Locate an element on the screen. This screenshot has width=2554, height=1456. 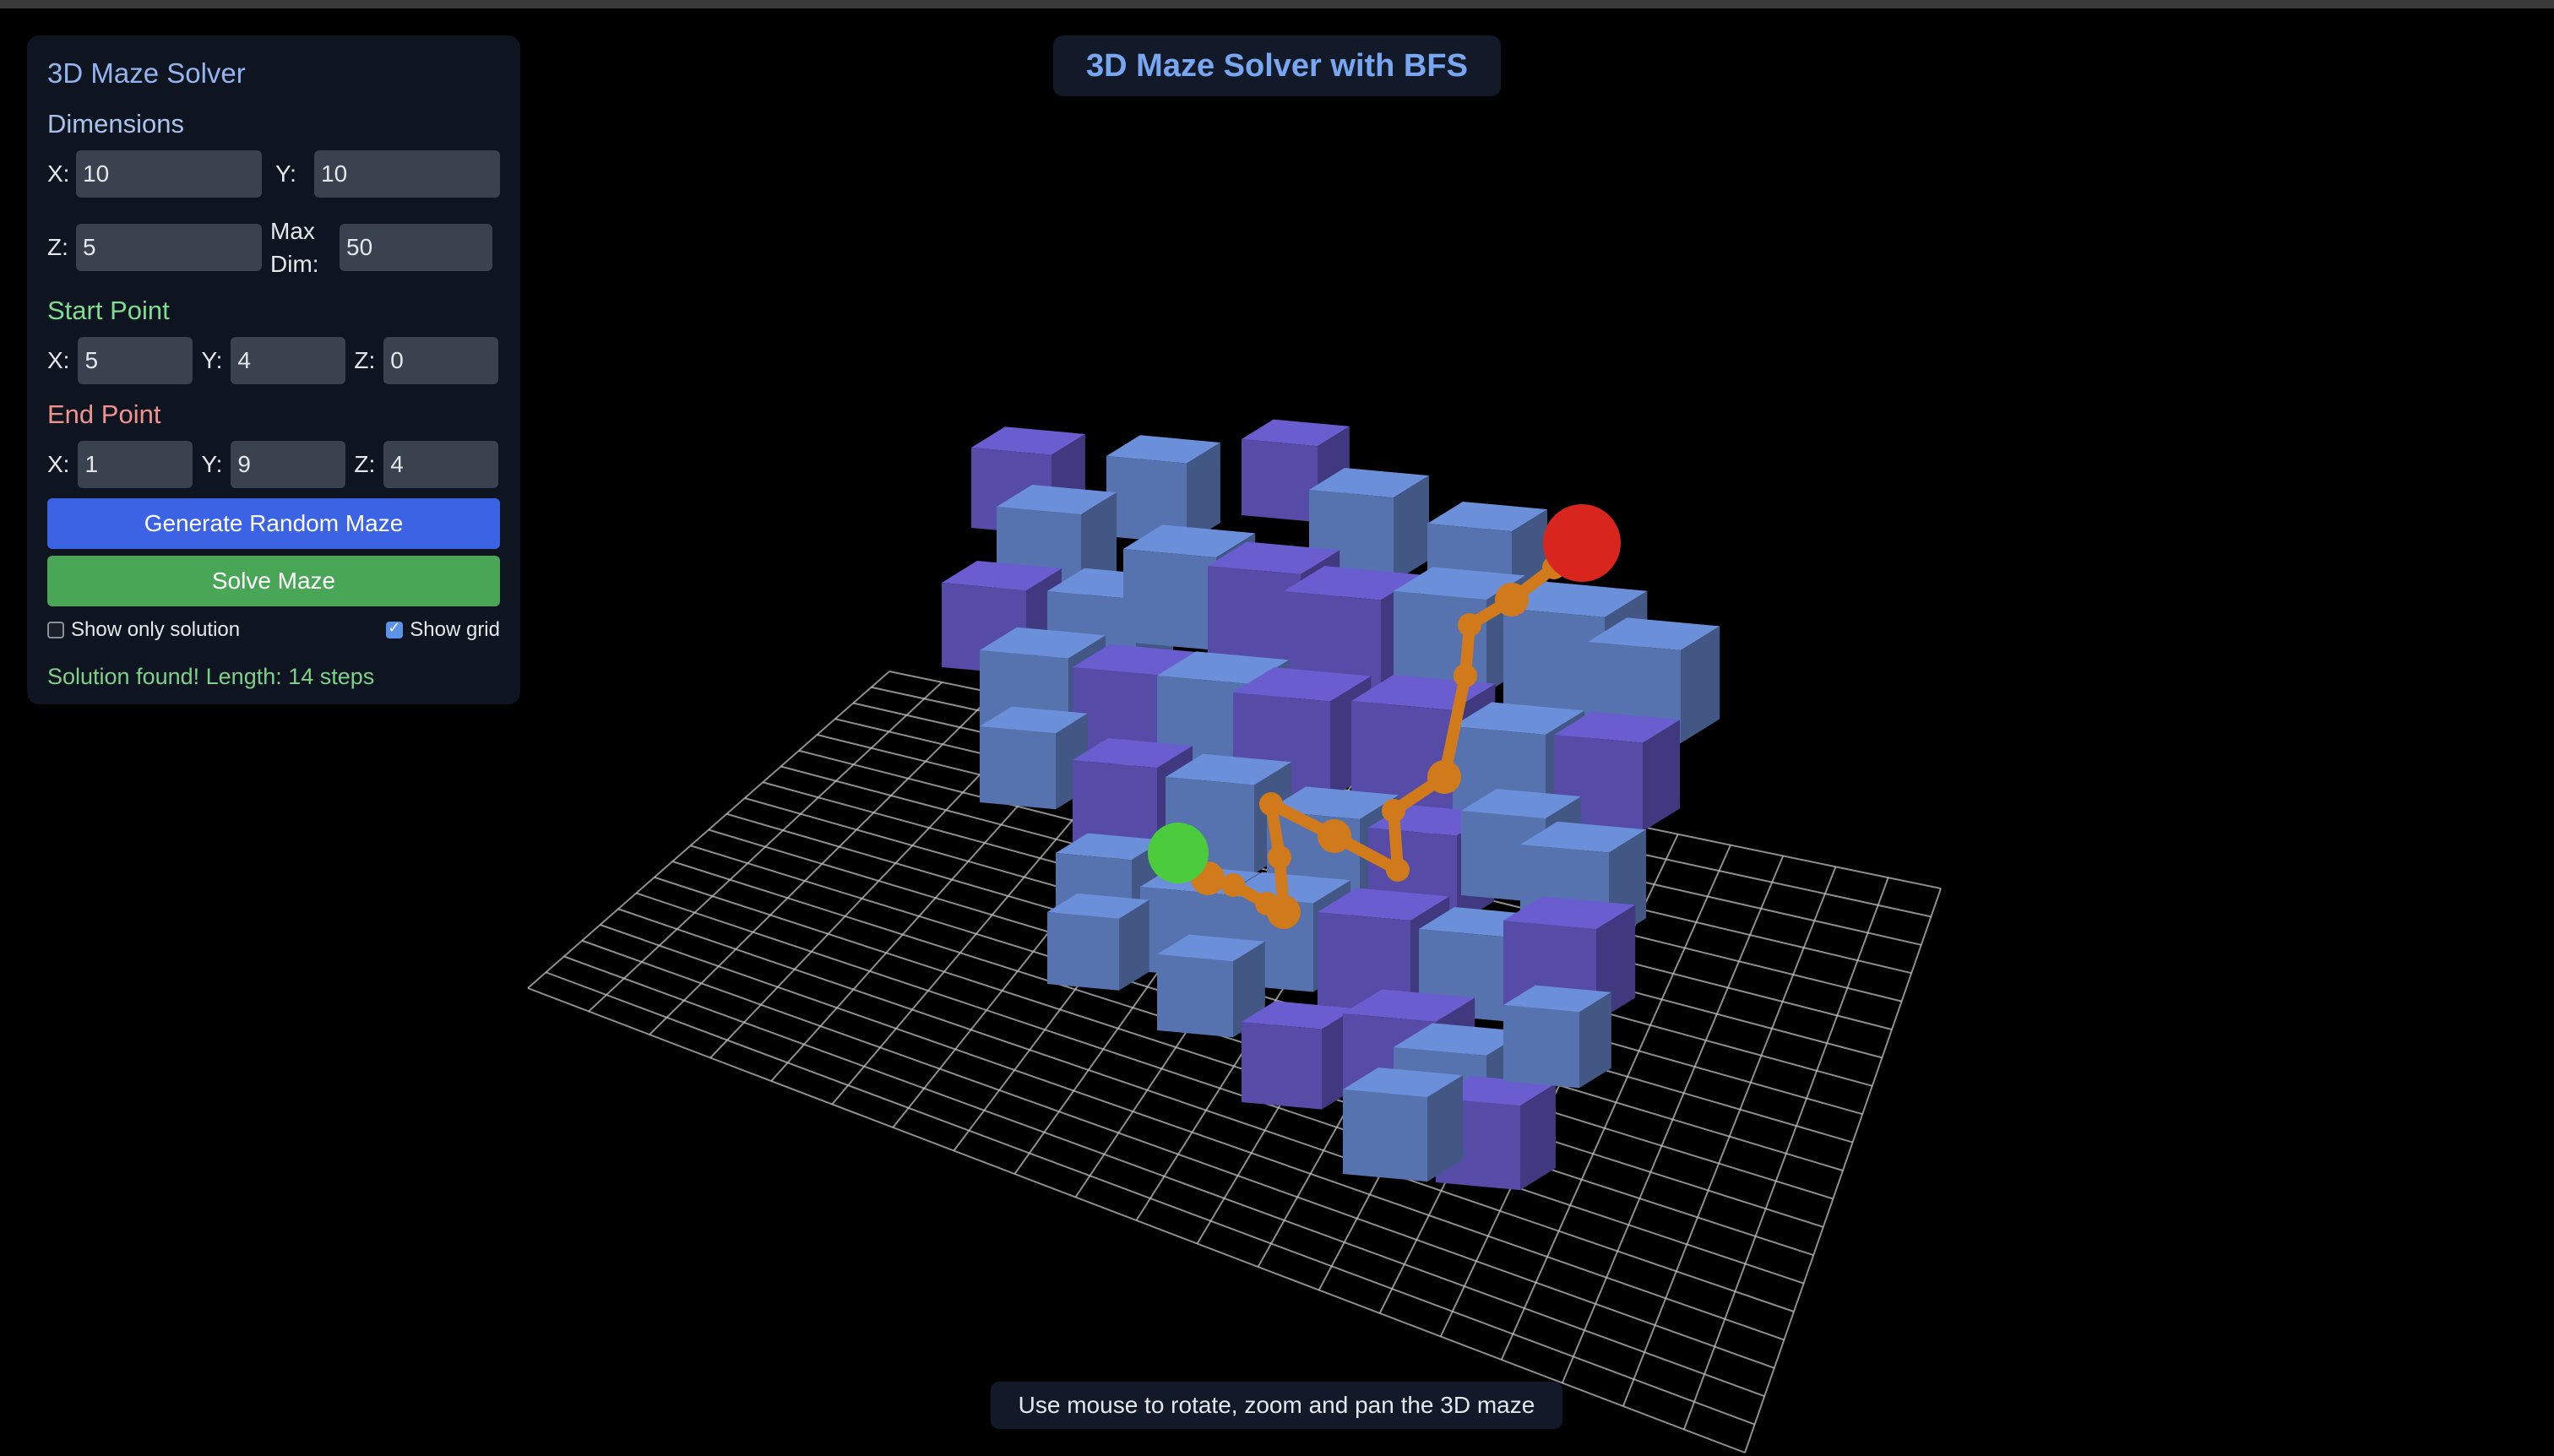
generate-maze-button: Generate Random Maze is located at coordinates (273, 524).